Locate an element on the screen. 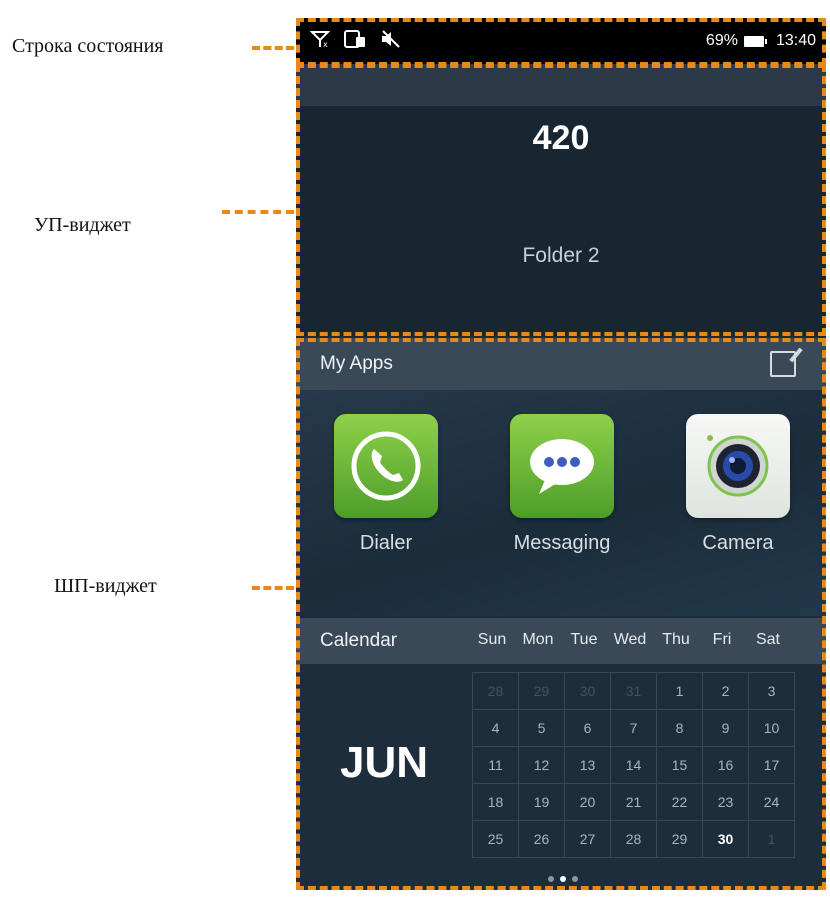 This screenshot has height=898, width=830. mute-icon is located at coordinates (391, 41).